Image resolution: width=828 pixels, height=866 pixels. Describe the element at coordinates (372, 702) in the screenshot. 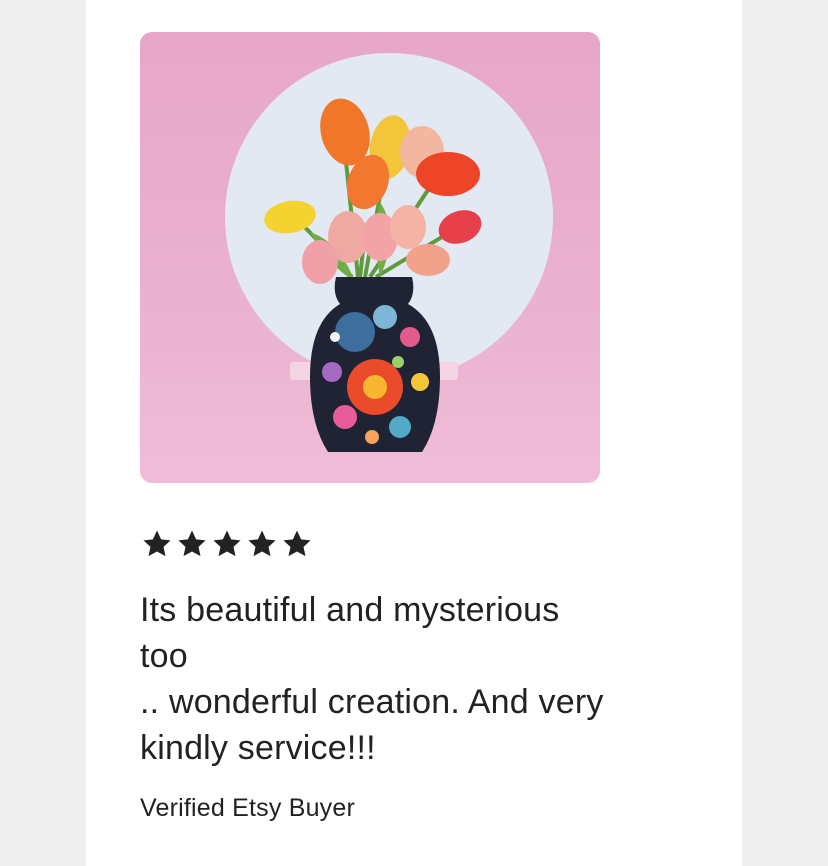

I see `review-text-line: .. wonderful creation. And very` at that location.